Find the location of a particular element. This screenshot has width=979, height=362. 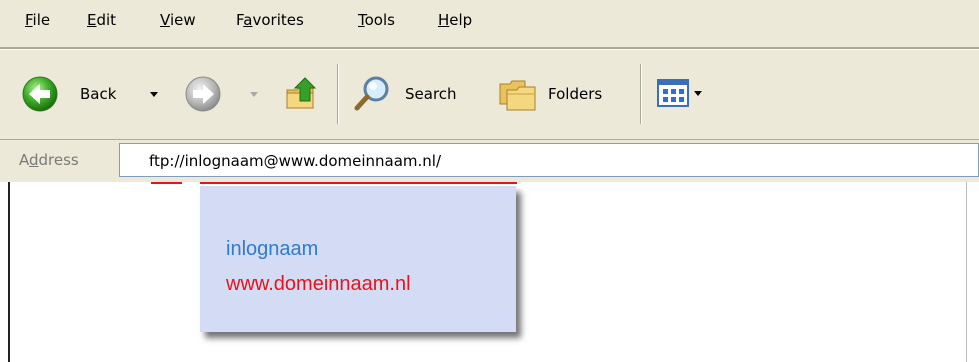

explanation-callout: inlognaam www.domeinnaam.nl is located at coordinates (358, 259).